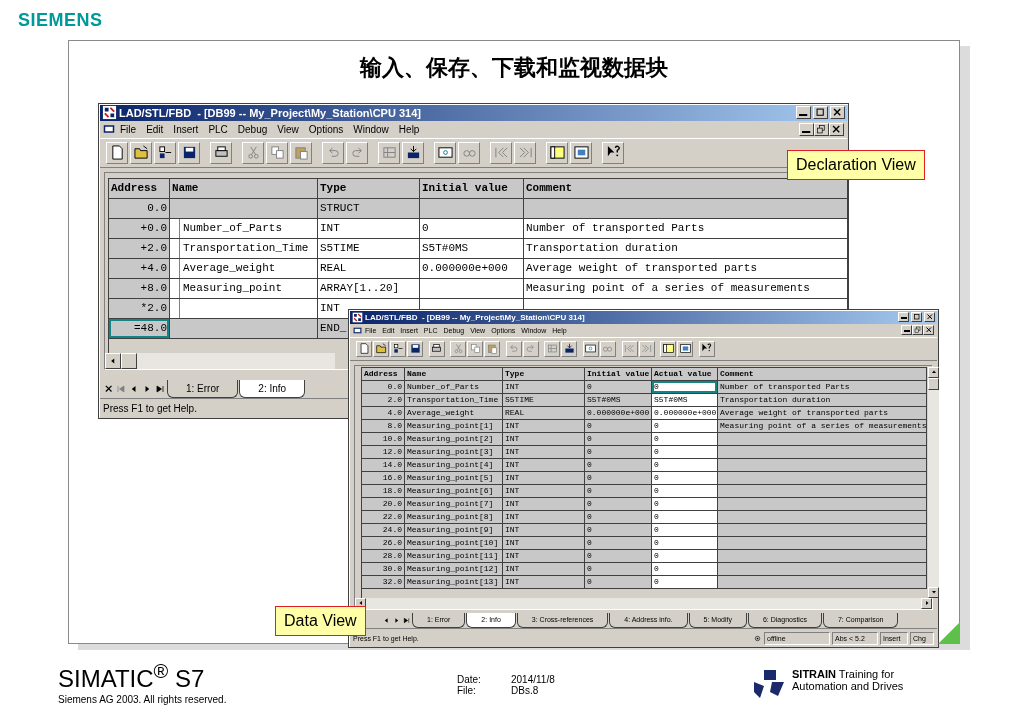 The image size is (1023, 708). What do you see at coordinates (244, 248) in the screenshot?
I see `table-cell: Transportation_Time` at bounding box center [244, 248].